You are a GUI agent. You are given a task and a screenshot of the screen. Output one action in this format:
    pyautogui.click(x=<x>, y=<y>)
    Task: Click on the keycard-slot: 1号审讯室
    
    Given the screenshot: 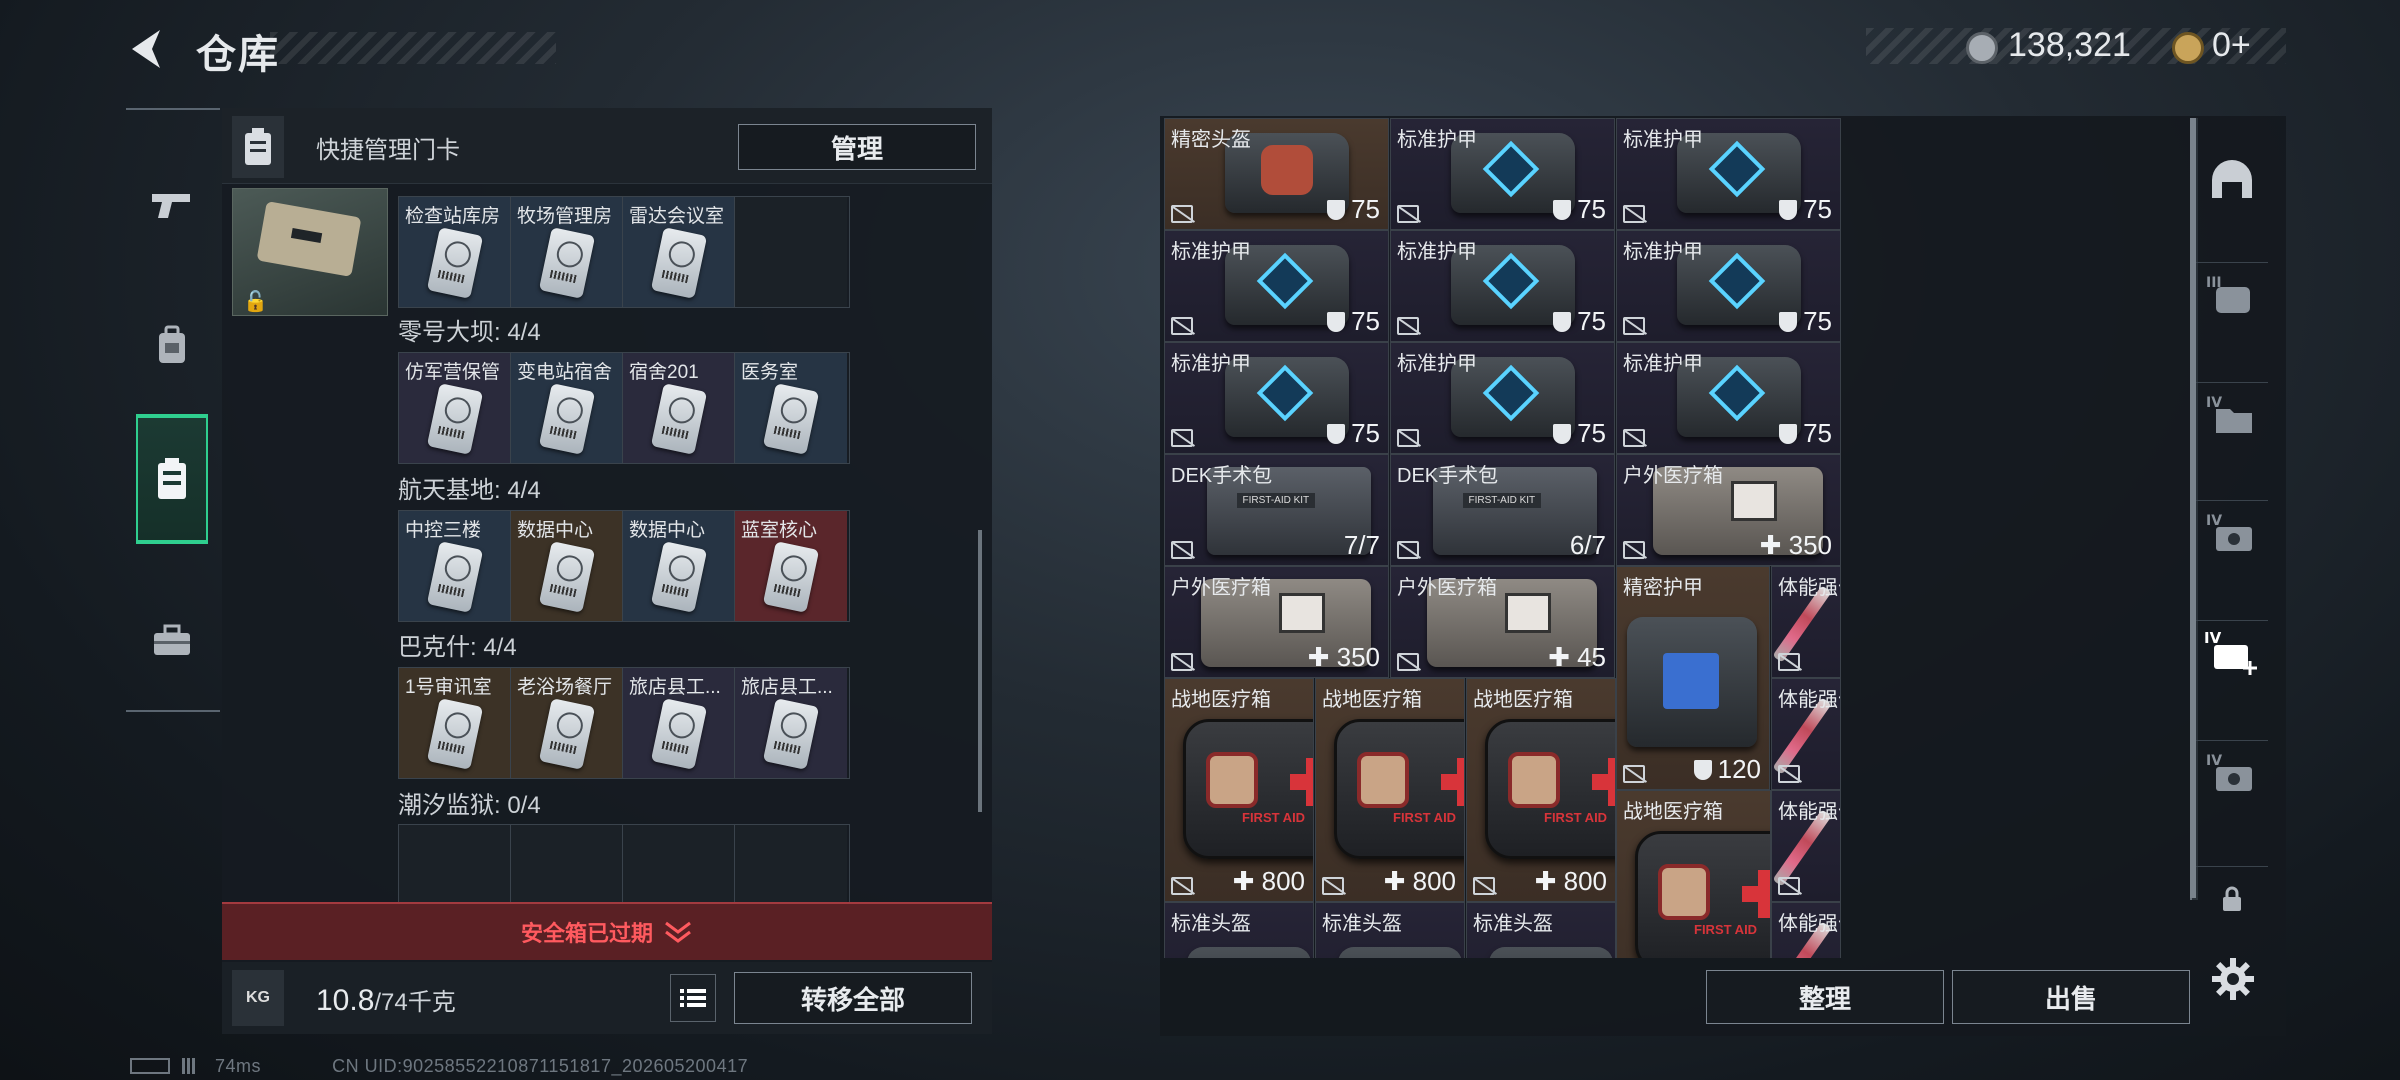 What is the action you would take?
    pyautogui.click(x=455, y=723)
    